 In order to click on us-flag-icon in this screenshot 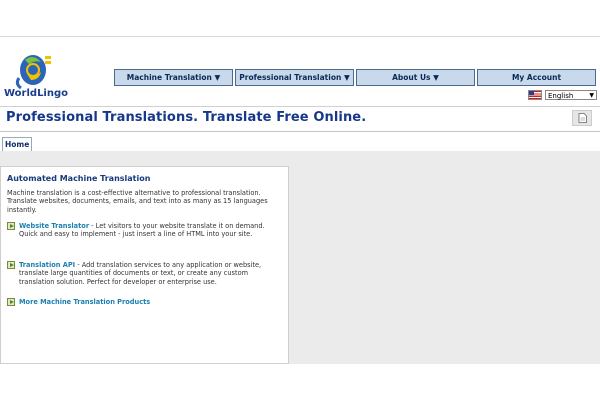, I will do `click(535, 94)`.